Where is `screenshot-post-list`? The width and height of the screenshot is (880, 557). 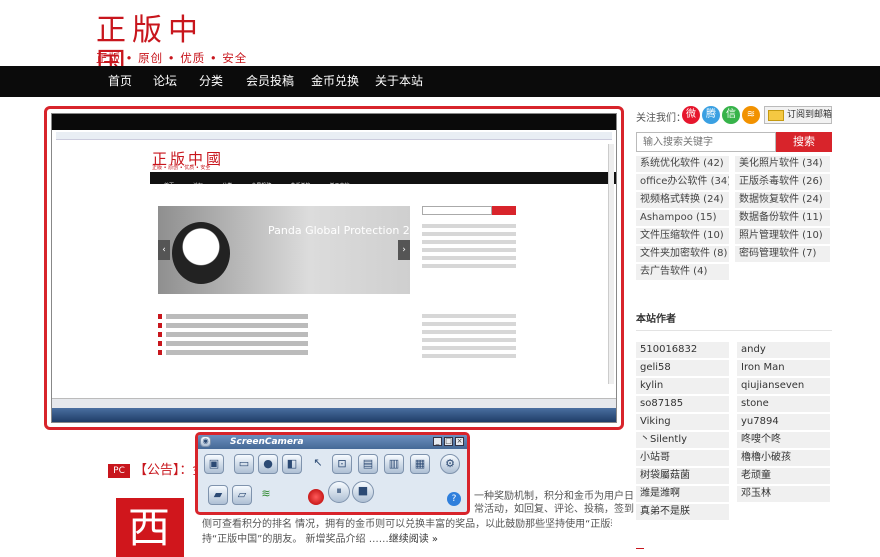
screenshot-post-list is located at coordinates (283, 336).